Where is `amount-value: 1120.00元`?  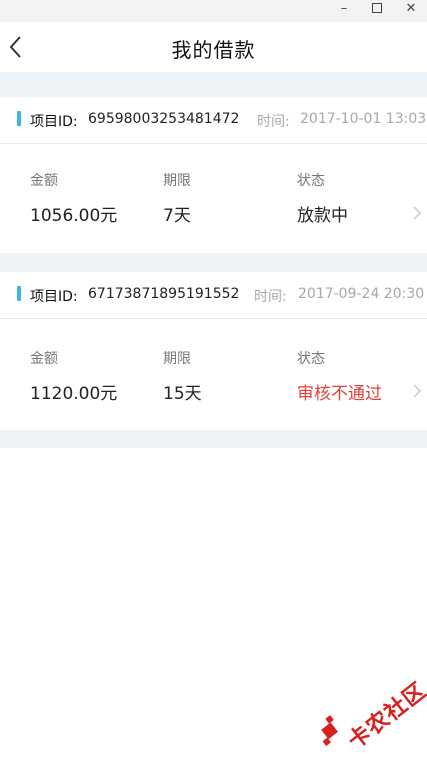
amount-value: 1120.00元 is located at coordinates (74, 394).